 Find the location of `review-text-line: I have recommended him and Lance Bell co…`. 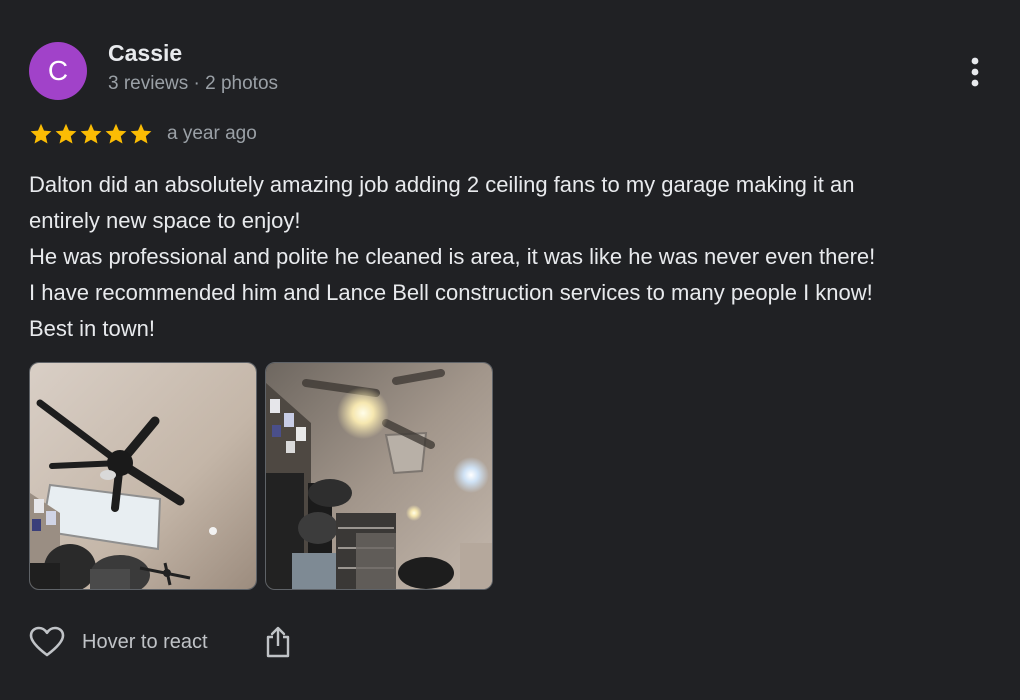

review-text-line: I have recommended him and Lance Bell co… is located at coordinates (451, 292).